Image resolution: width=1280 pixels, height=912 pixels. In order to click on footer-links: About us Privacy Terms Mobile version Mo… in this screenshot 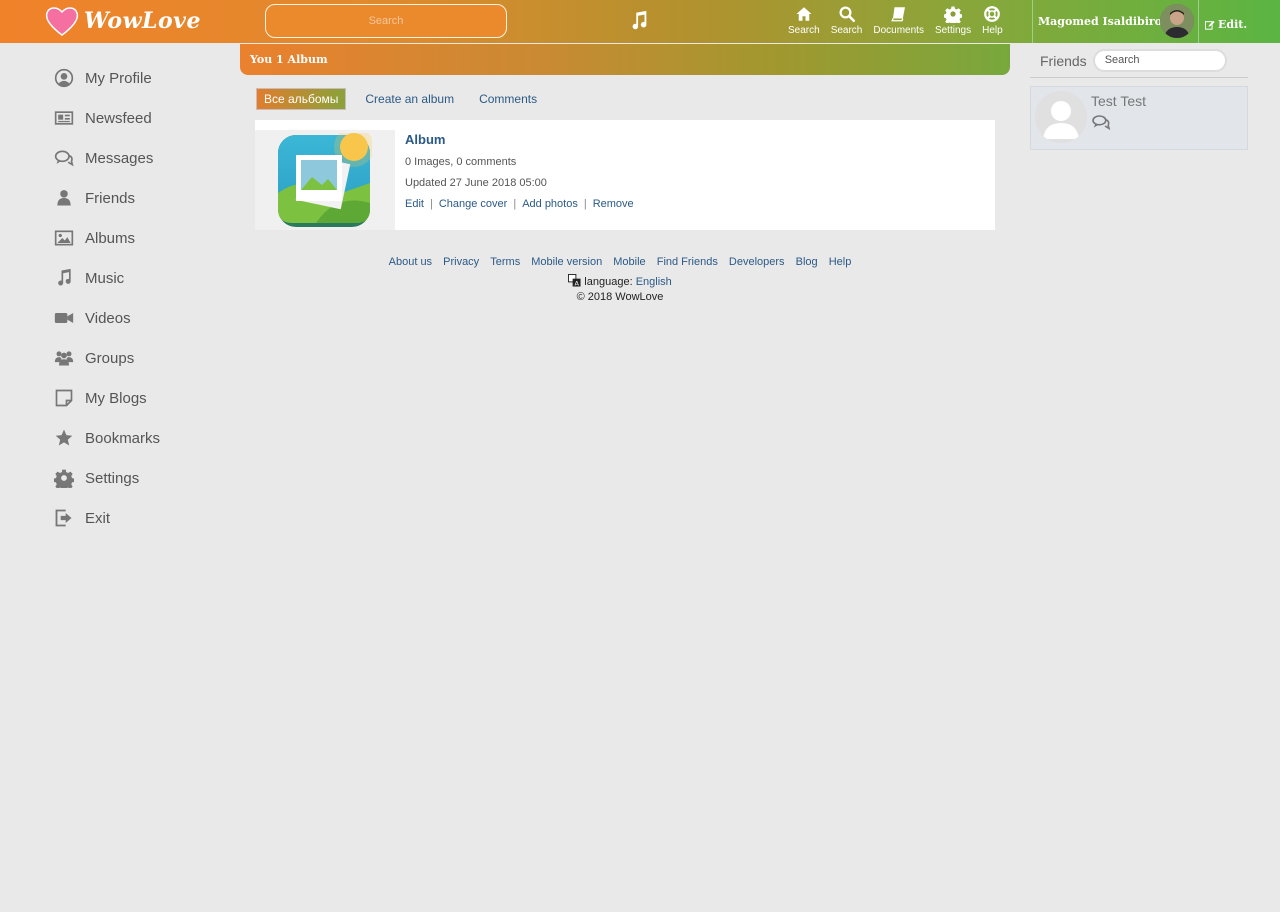, I will do `click(620, 262)`.